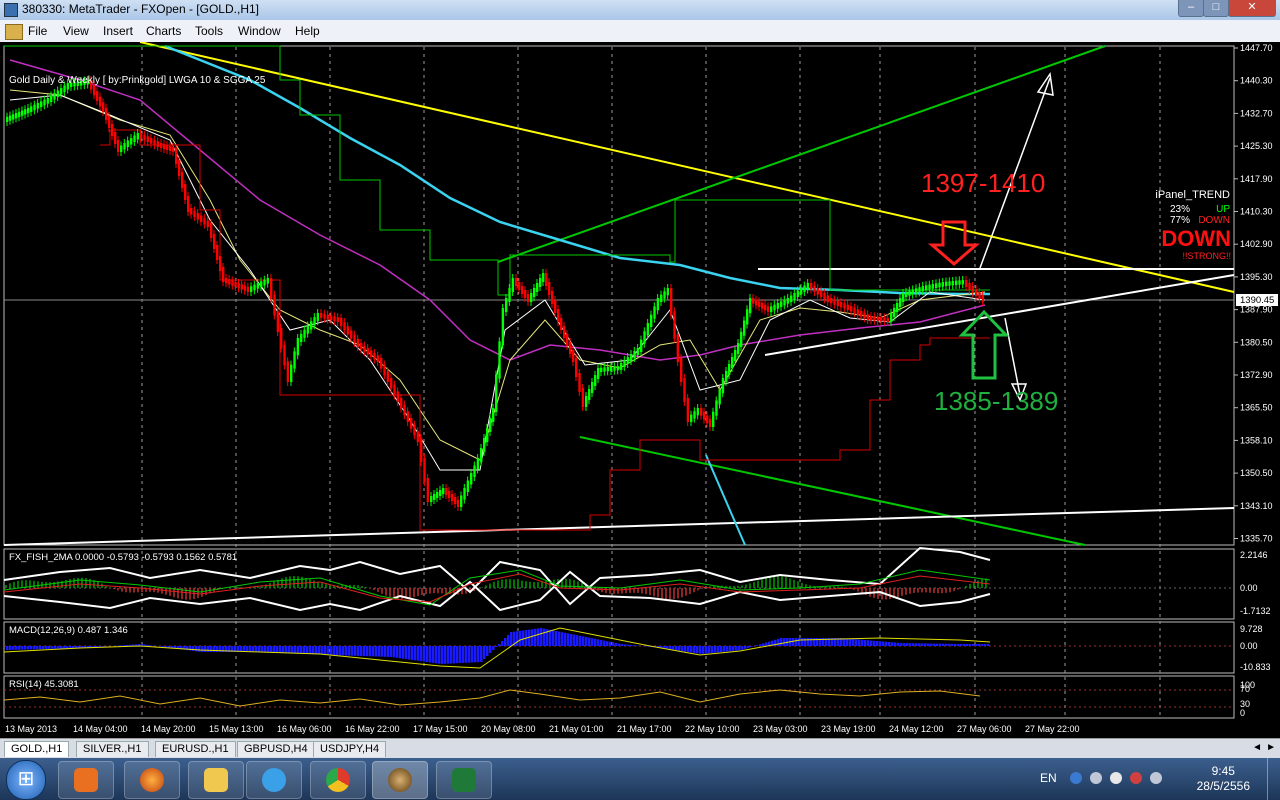 The height and width of the screenshot is (800, 1280). I want to click on time-tick-label: 16 May 22:00, so click(372, 729).